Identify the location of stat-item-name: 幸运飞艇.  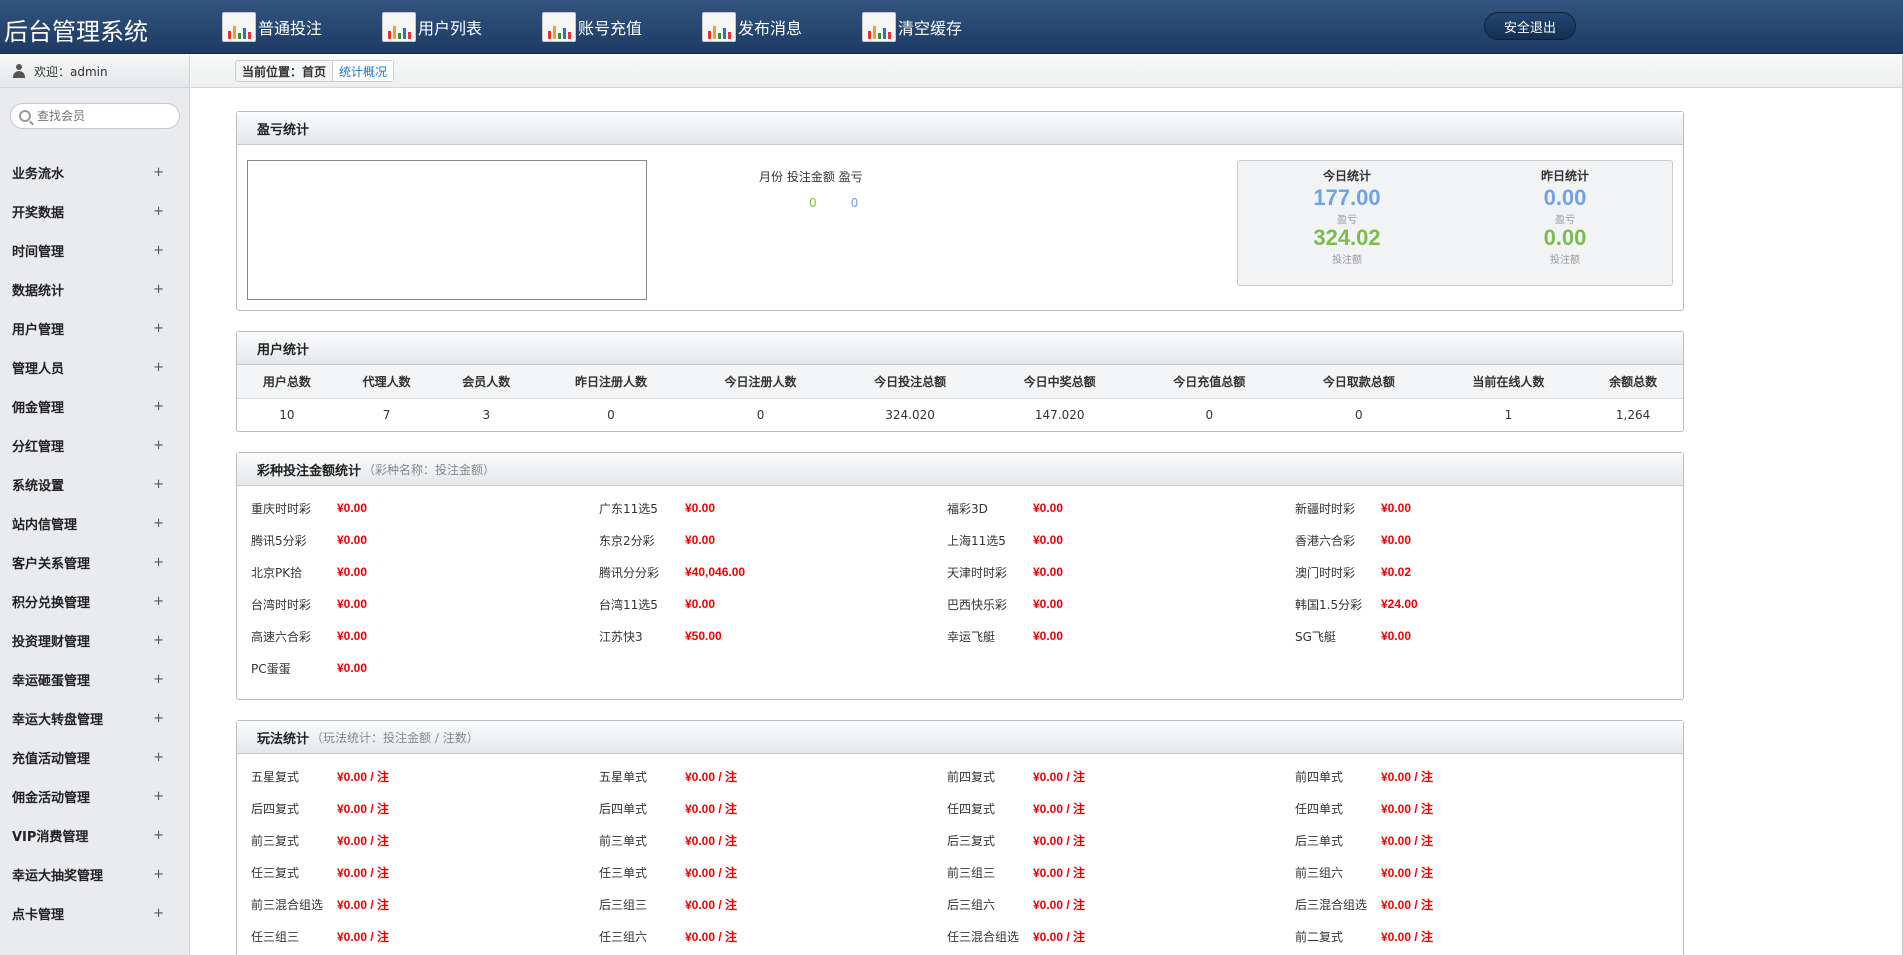
(971, 636).